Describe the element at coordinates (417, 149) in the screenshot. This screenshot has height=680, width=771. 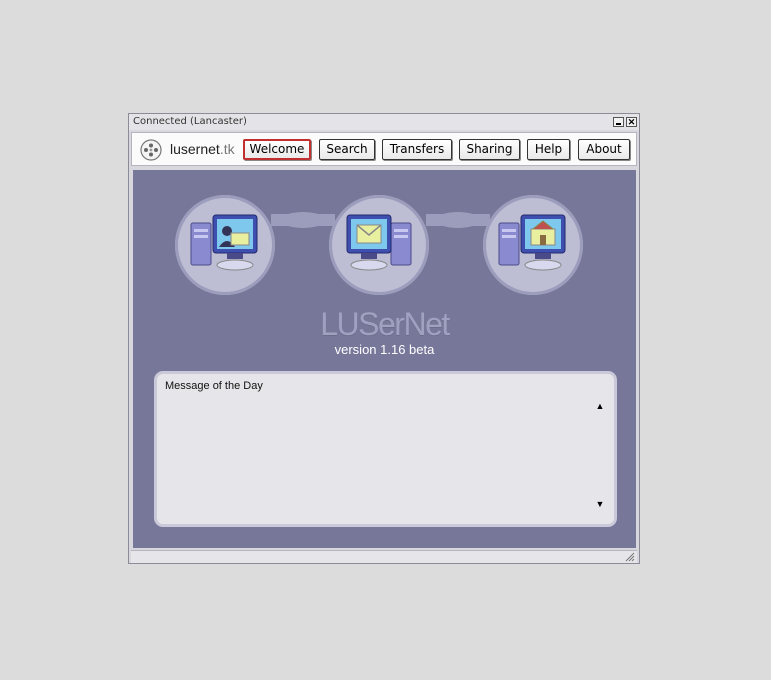
I see `transfers-button: Transfers` at that location.